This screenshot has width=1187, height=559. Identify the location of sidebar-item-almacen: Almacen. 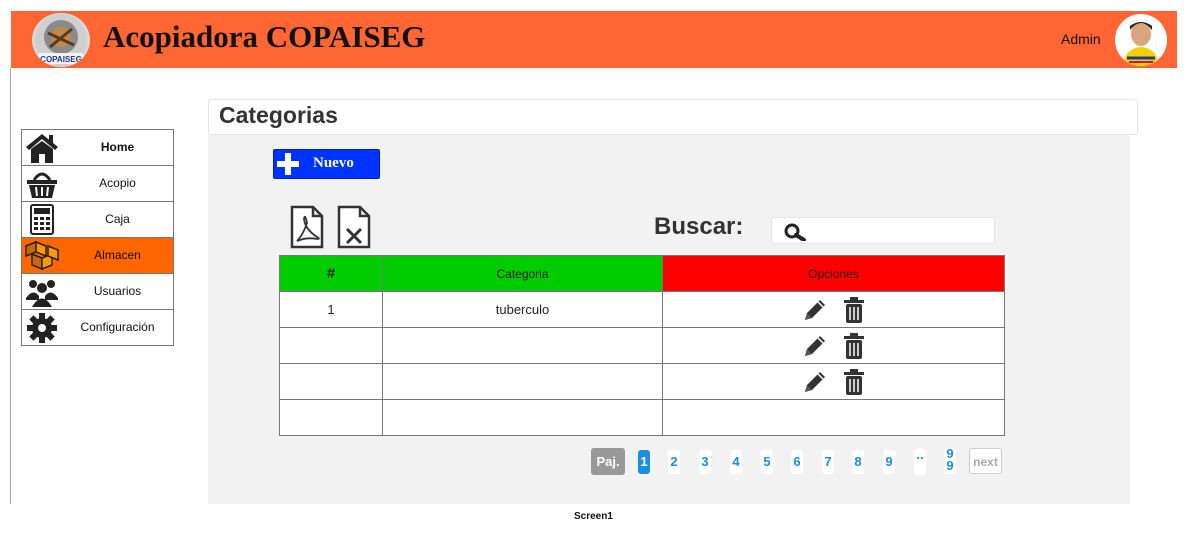
(97, 256).